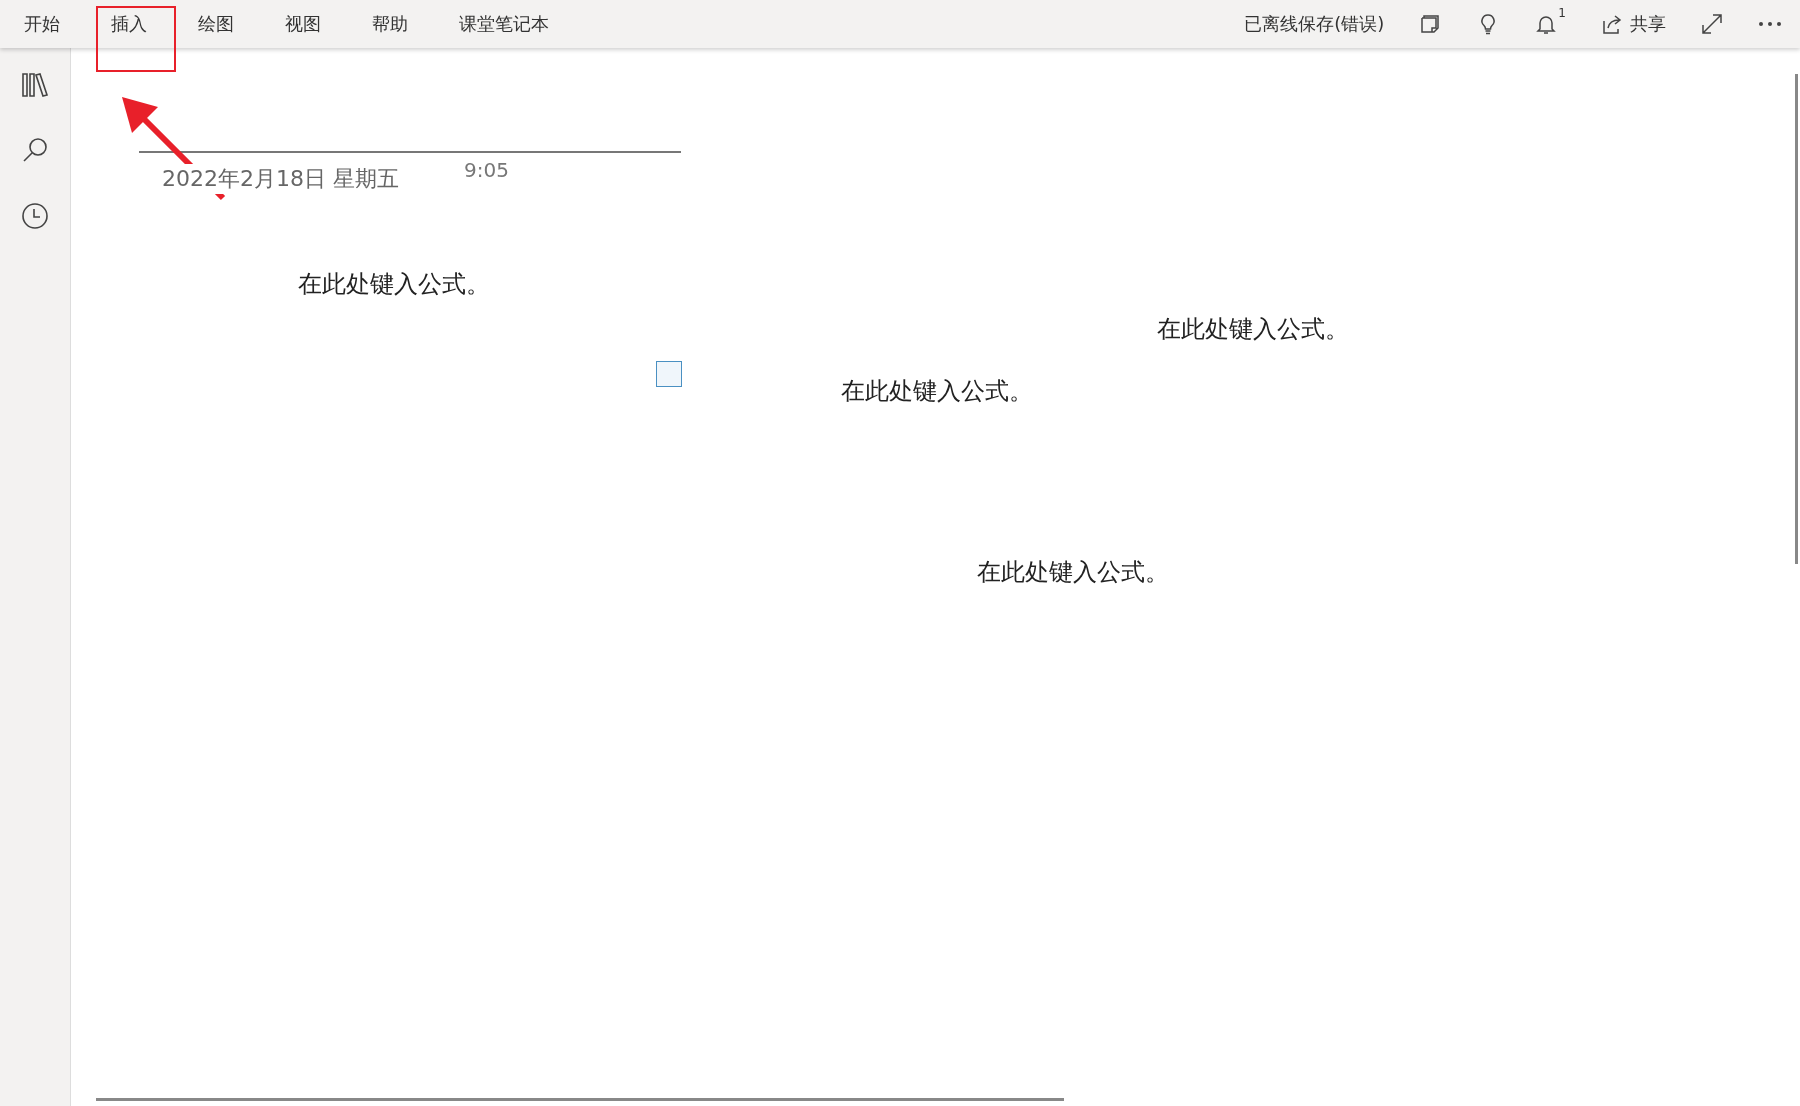  What do you see at coordinates (504, 24) in the screenshot?
I see `ribbon-tab: 课堂笔记本` at bounding box center [504, 24].